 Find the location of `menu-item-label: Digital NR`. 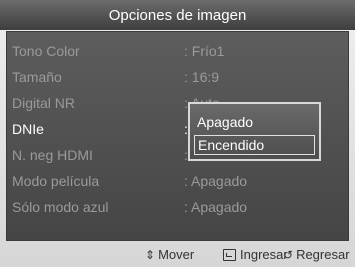

menu-item-label: Digital NR is located at coordinates (44, 103).